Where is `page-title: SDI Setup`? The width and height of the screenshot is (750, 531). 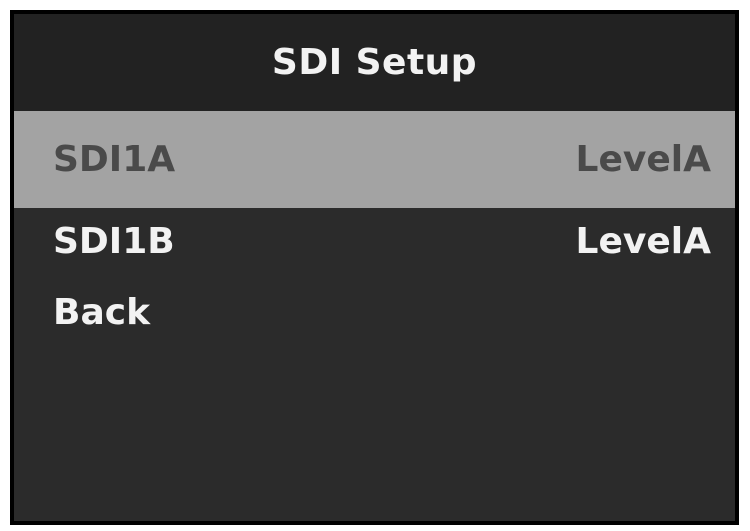 page-title: SDI Setup is located at coordinates (374, 62).